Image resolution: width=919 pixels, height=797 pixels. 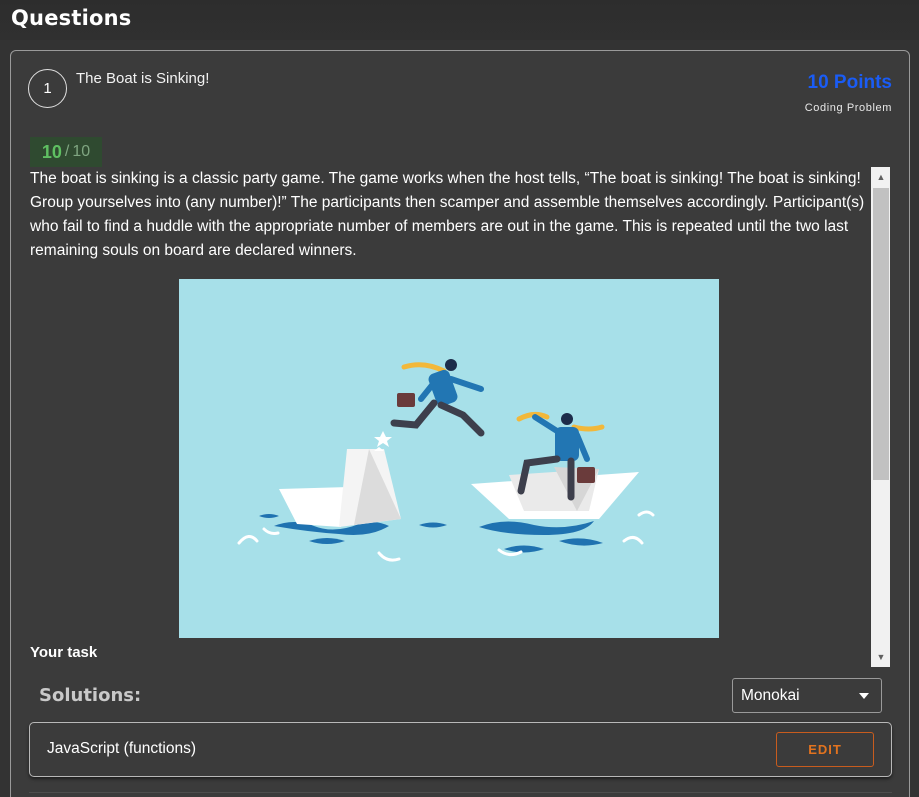 What do you see at coordinates (459, 20) in the screenshot?
I see `page-header: Questions` at bounding box center [459, 20].